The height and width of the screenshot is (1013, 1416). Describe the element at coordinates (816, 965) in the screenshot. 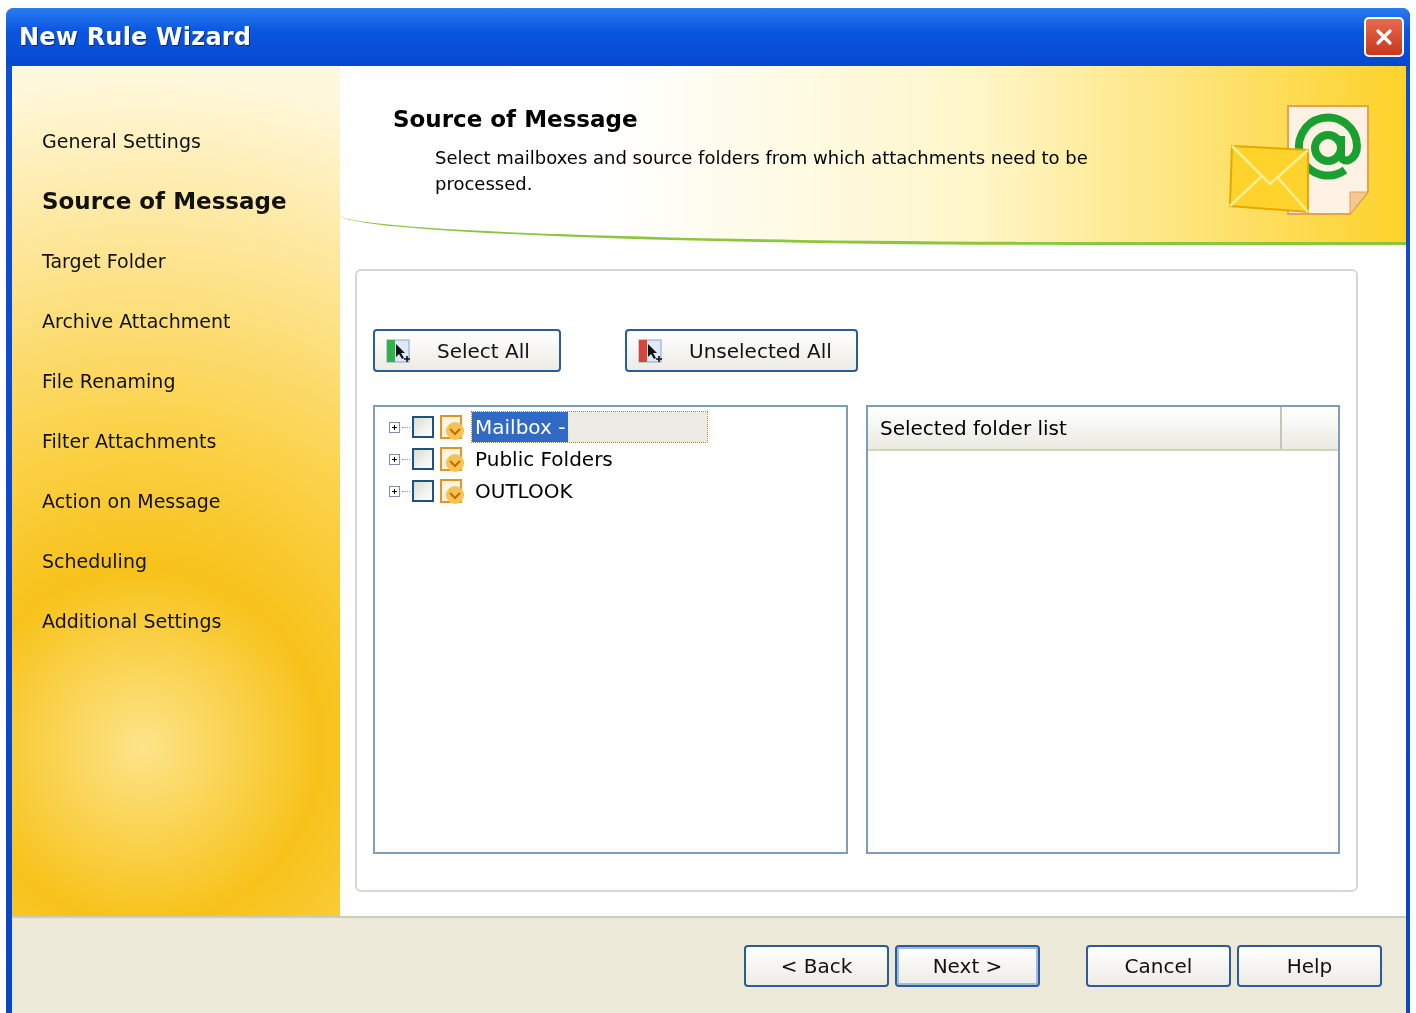

I see `wizard-button: < Back` at that location.